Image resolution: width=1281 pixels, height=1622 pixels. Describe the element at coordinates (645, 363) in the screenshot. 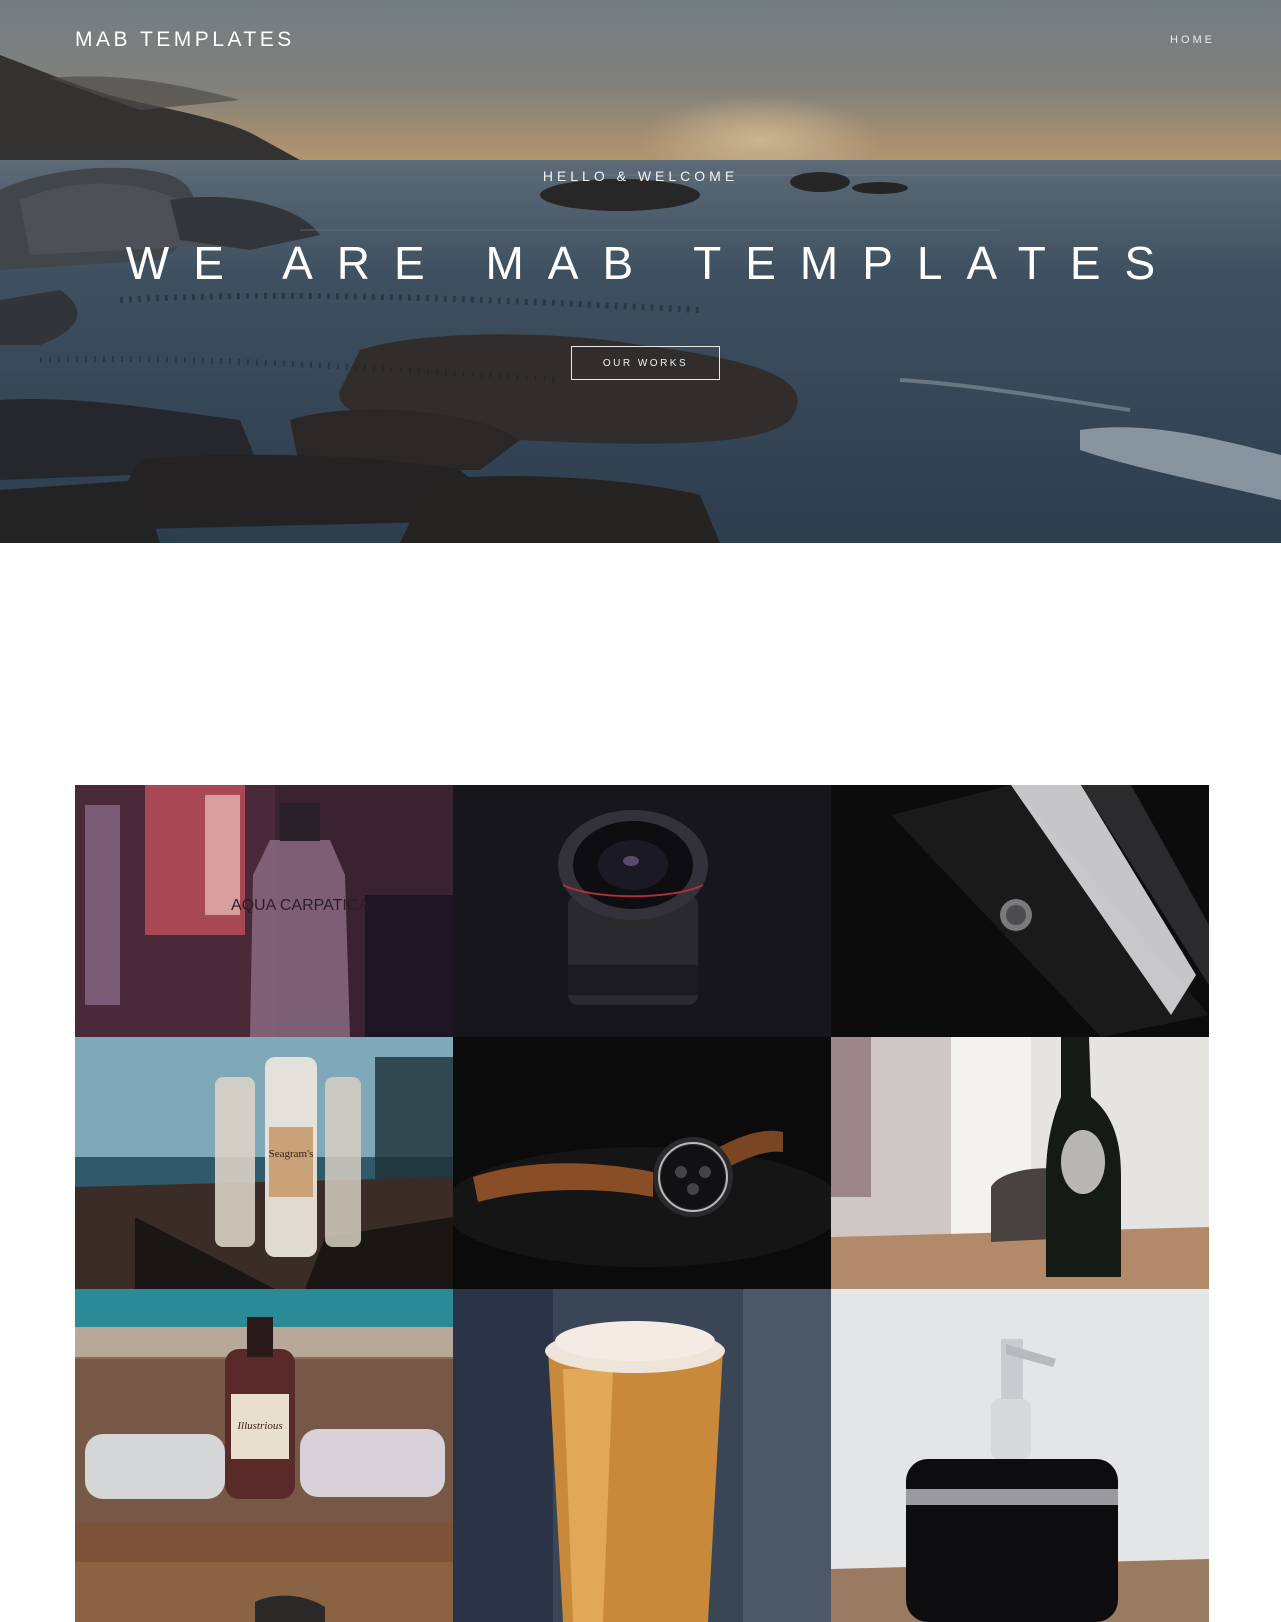

I see `our-works-button: OUR WORKS` at that location.